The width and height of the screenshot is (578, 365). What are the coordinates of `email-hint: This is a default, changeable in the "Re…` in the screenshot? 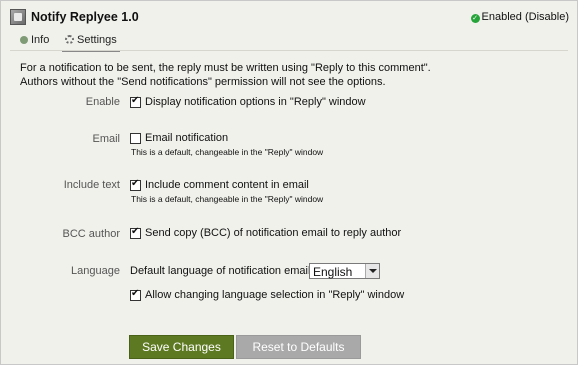 It's located at (227, 152).